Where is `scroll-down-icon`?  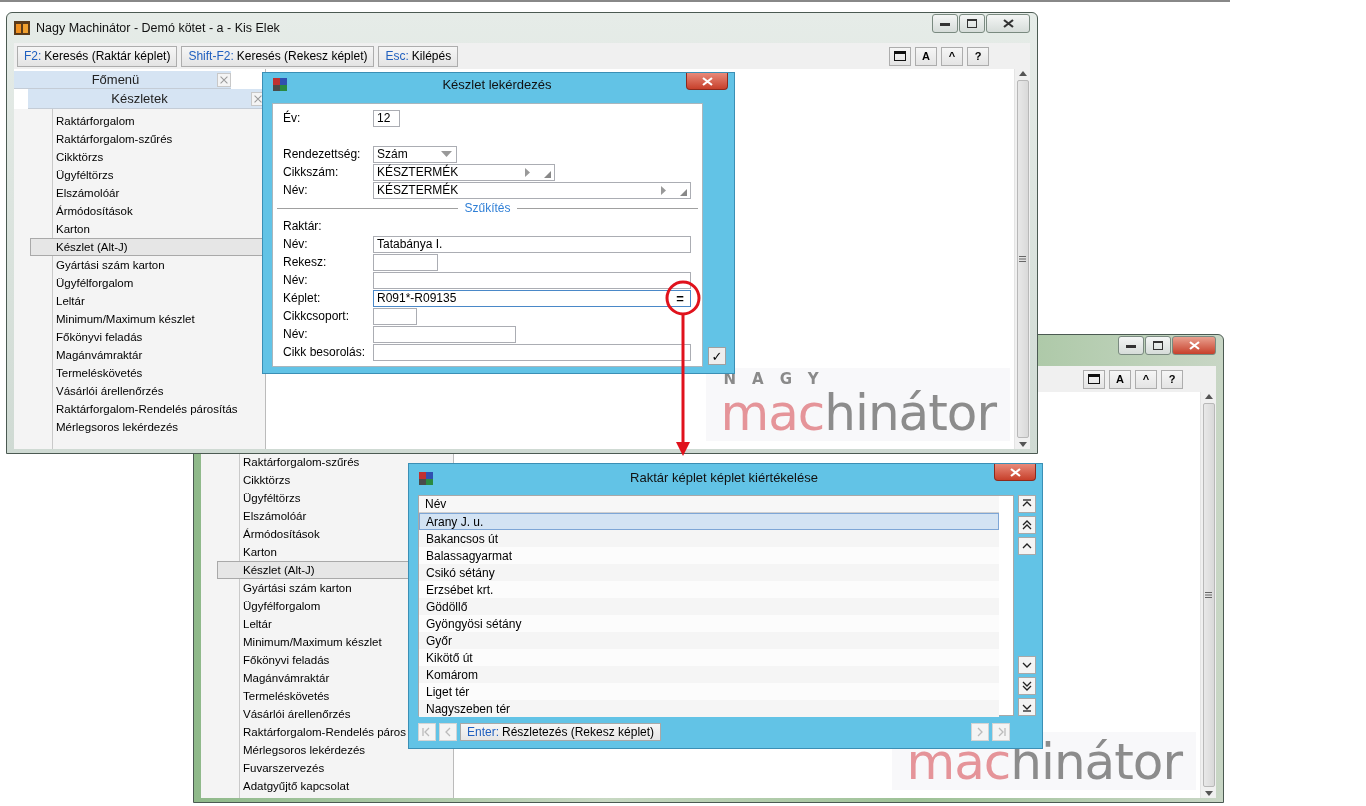 scroll-down-icon is located at coordinates (1208, 793).